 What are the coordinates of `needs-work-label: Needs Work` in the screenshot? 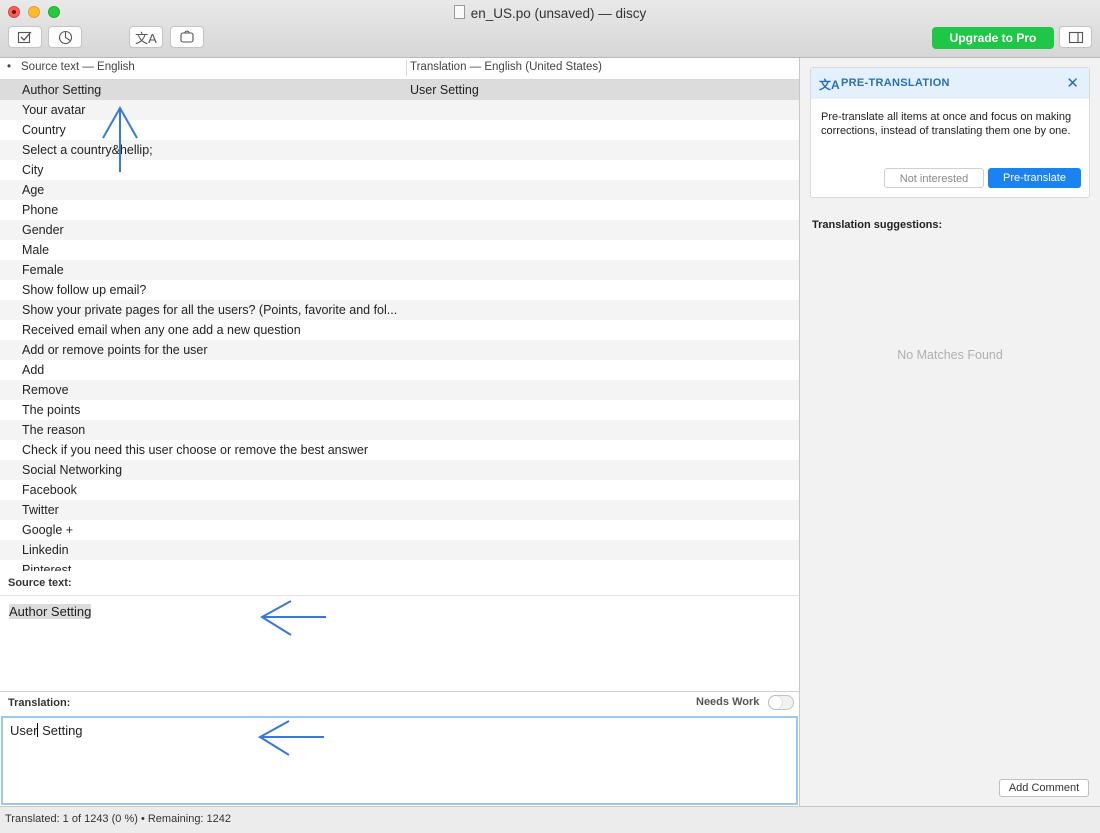 It's located at (728, 702).